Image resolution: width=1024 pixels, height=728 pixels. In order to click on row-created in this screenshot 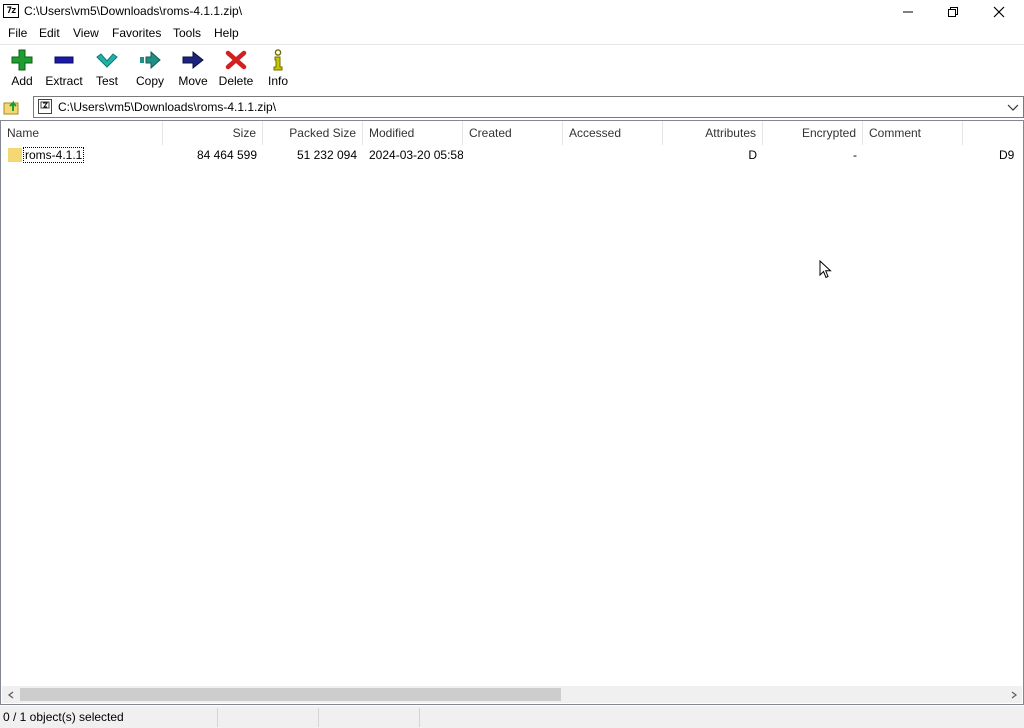, I will do `click(513, 155)`.